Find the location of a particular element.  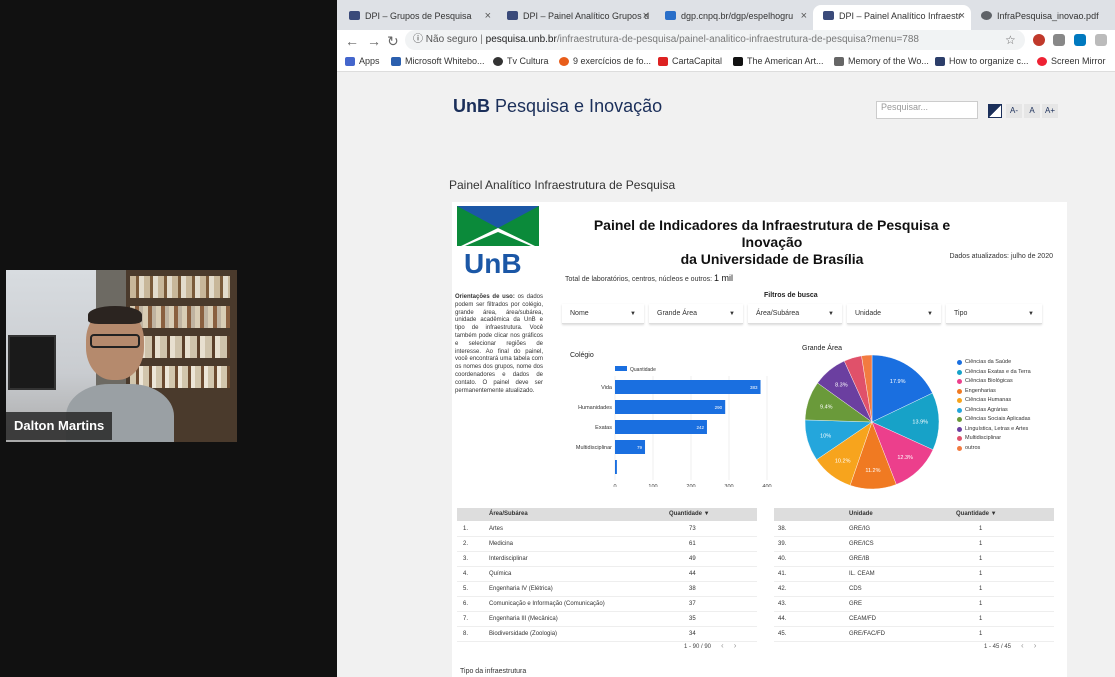

font-increase-button: A+ is located at coordinates (1050, 111).